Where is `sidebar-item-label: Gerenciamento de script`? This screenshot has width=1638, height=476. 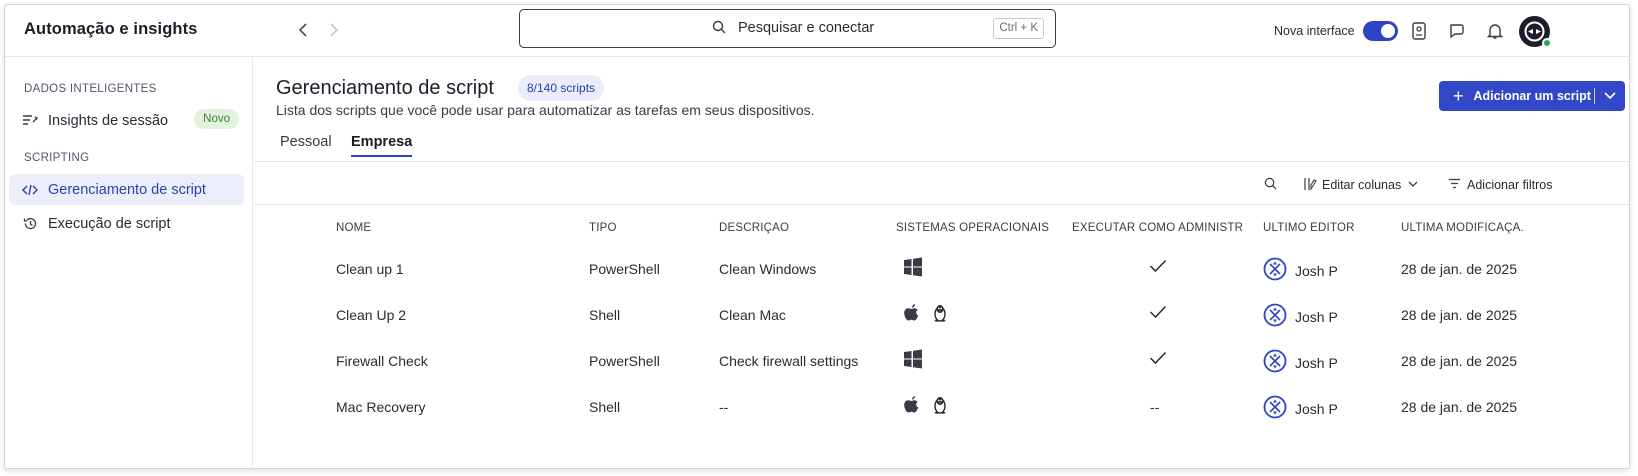
sidebar-item-label: Gerenciamento de script is located at coordinates (127, 189).